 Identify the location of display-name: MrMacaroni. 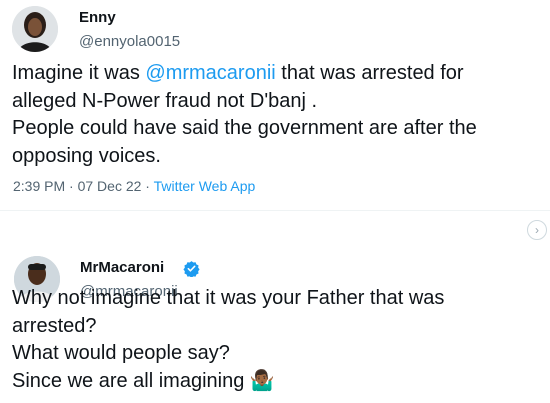
(122, 267).